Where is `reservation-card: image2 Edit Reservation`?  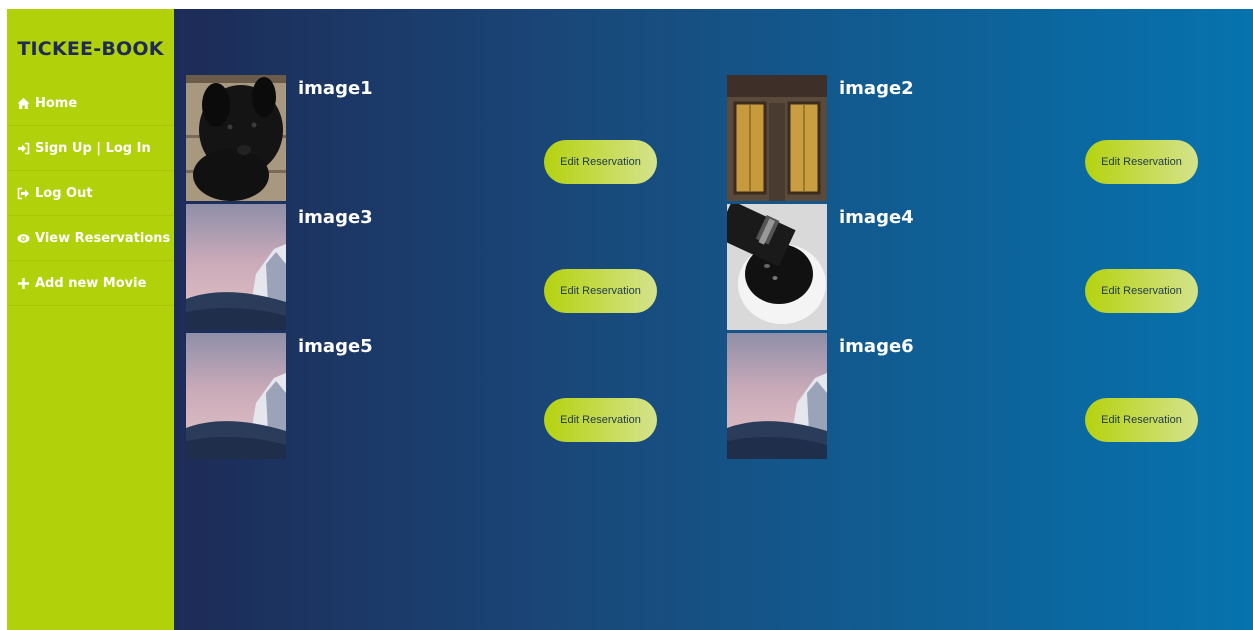 reservation-card: image2 Edit Reservation is located at coordinates (987, 138).